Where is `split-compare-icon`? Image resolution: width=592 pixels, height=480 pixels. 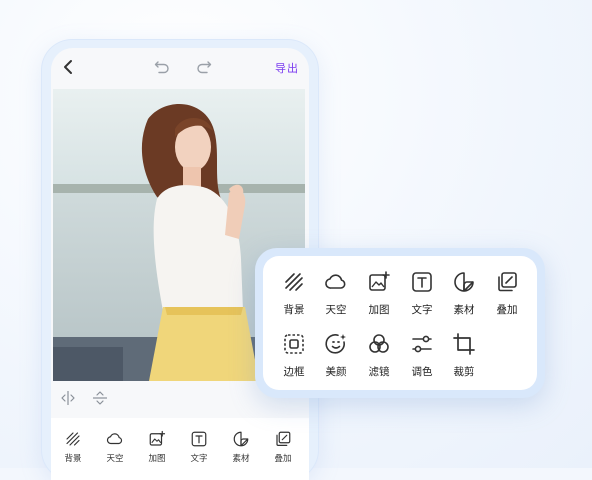 split-compare-icon is located at coordinates (68, 398).